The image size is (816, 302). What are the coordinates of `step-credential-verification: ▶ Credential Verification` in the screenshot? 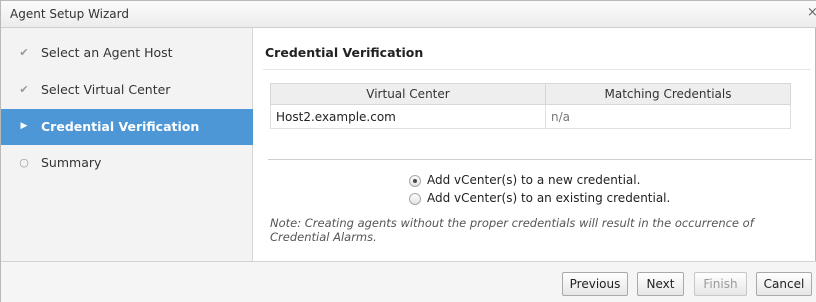 It's located at (127, 127).